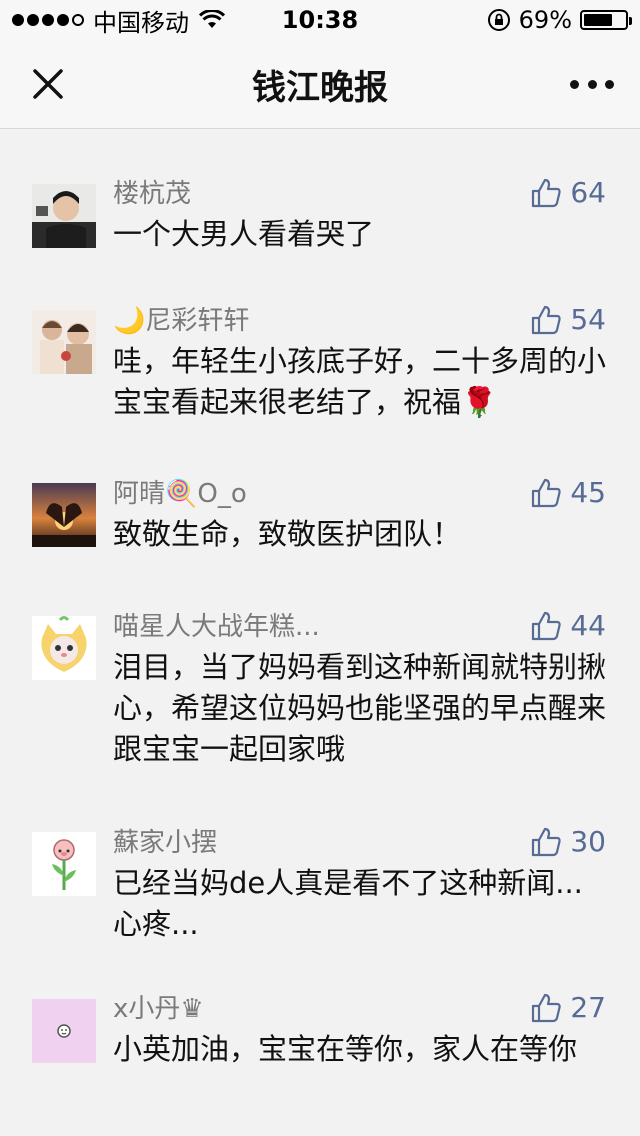  I want to click on status-bar: 中国移动 10:38 69%, so click(320, 20).